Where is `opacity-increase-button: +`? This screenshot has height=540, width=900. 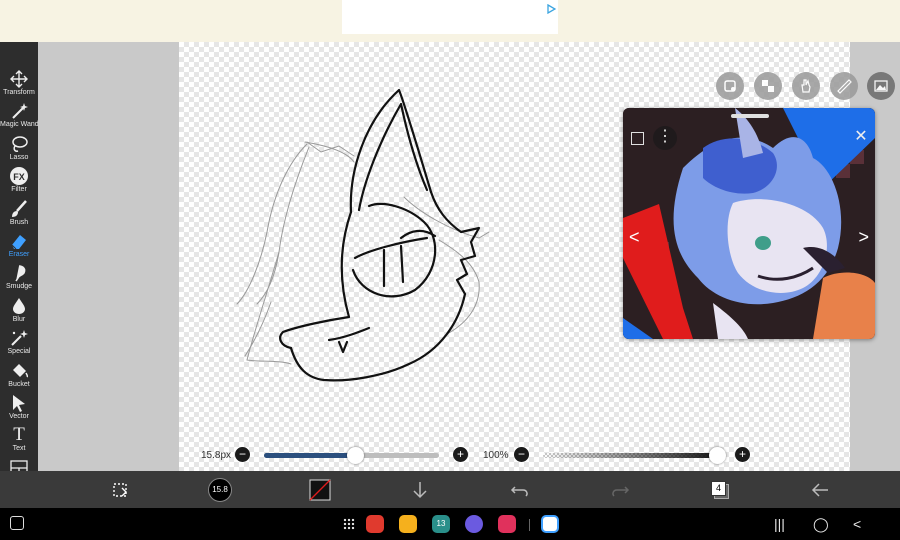
opacity-increase-button: + is located at coordinates (742, 454).